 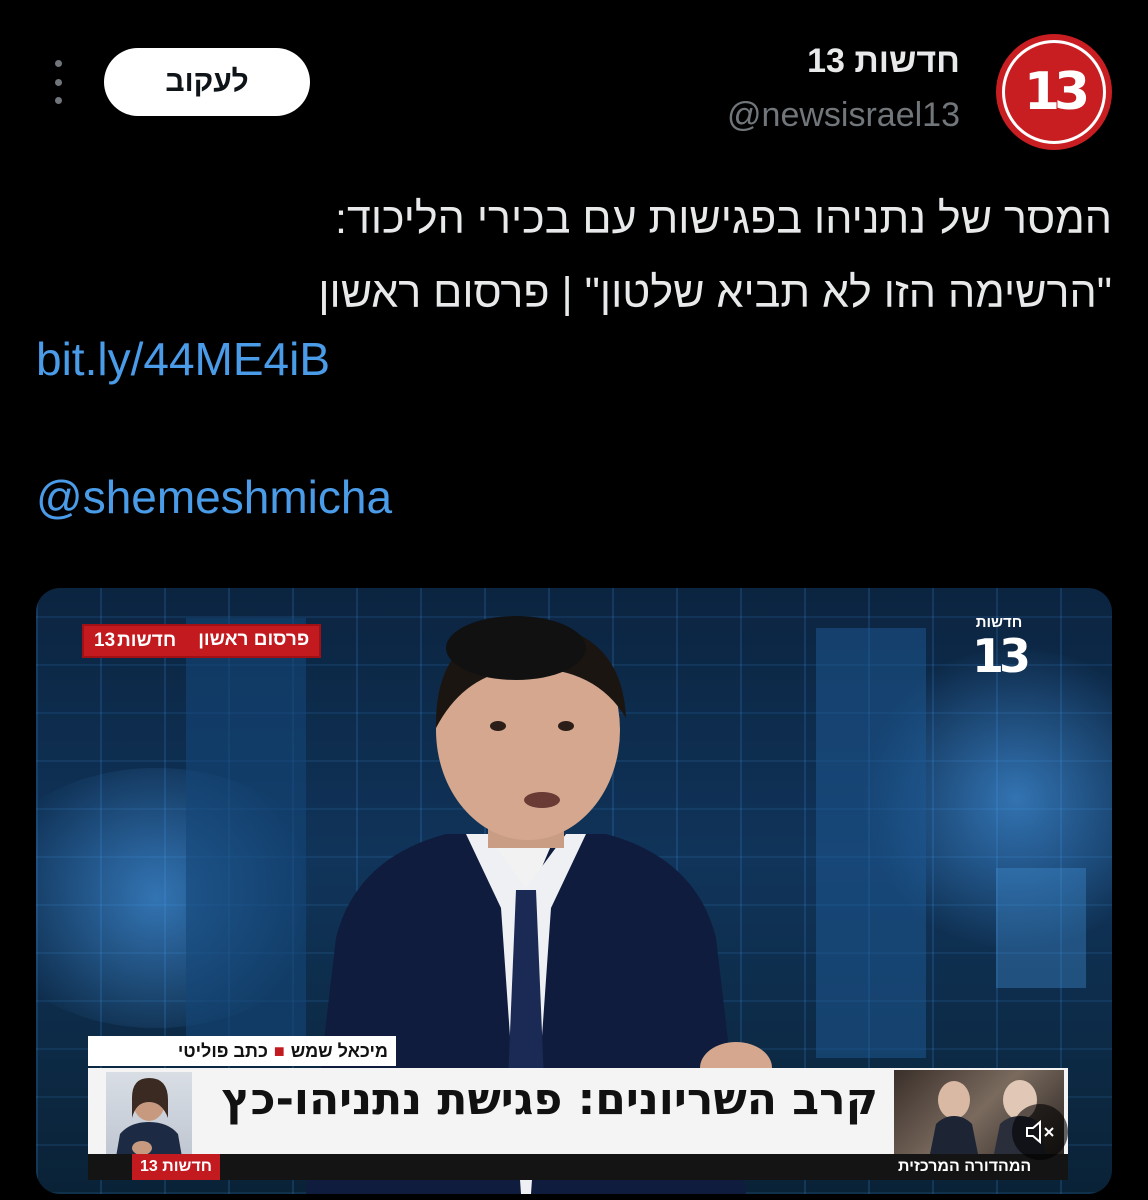 I want to click on reporter-strip: מיכאל שמש ■ כתב פוליטי, so click(x=242, y=1051).